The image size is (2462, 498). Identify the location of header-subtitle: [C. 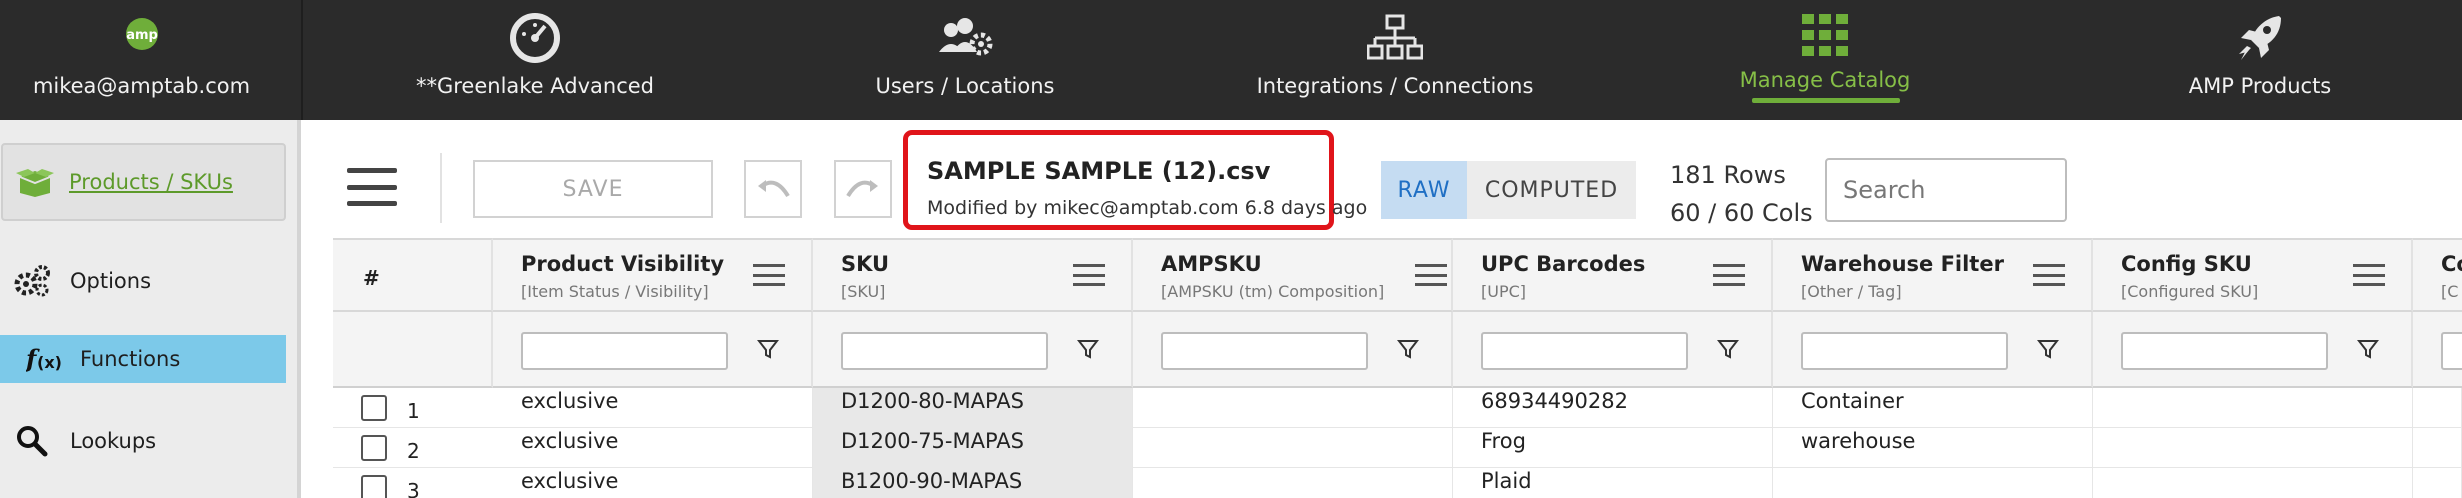
(2450, 291).